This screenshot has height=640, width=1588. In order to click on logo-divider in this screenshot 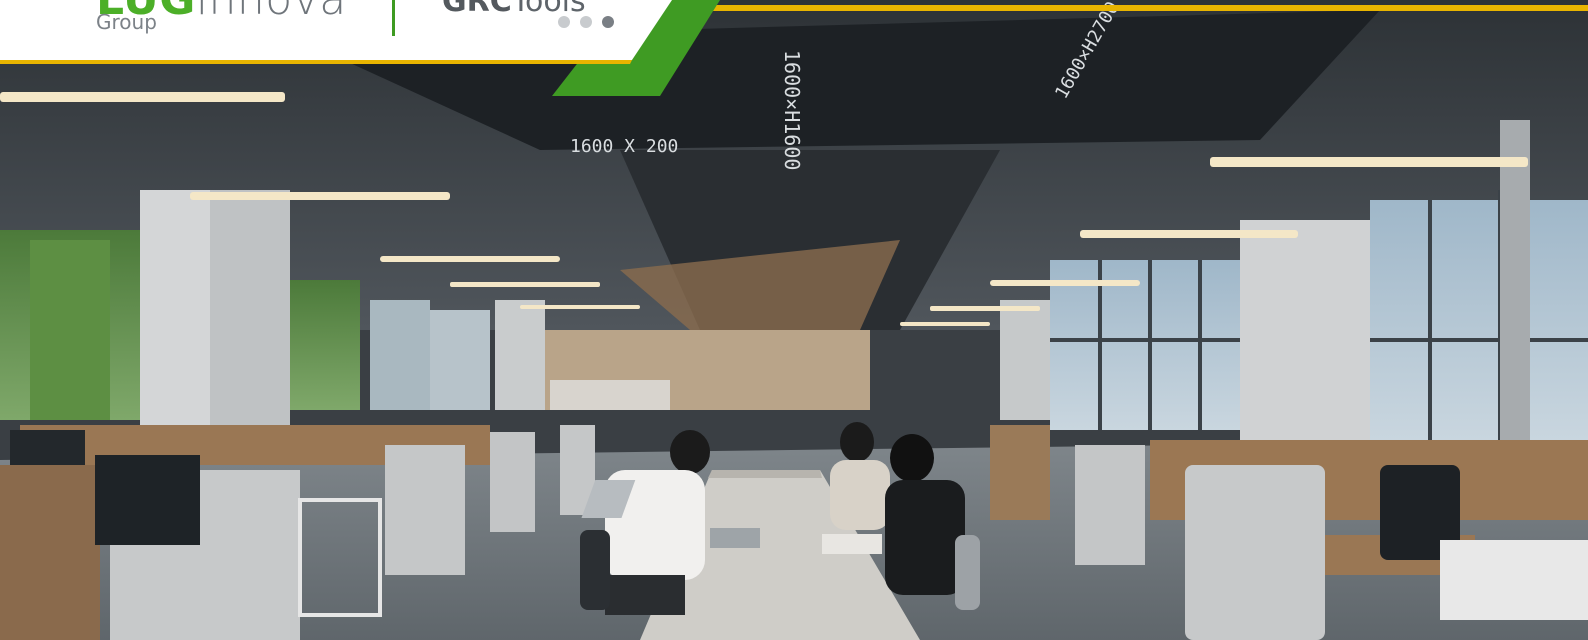, I will do `click(393, 18)`.